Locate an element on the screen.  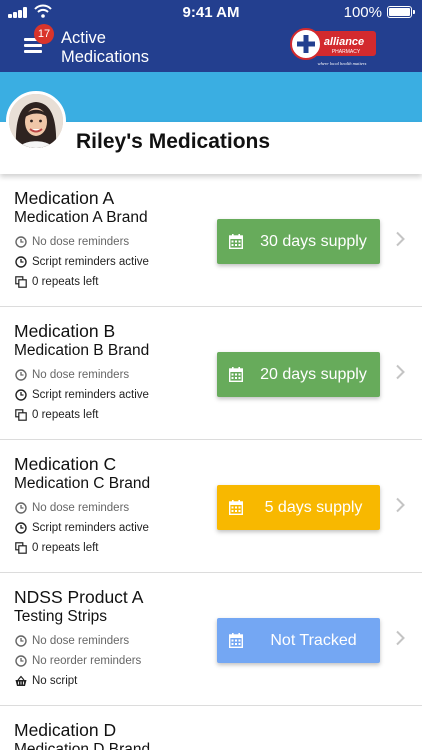
medication-brand: Medication C Brand is located at coordinates (82, 483).